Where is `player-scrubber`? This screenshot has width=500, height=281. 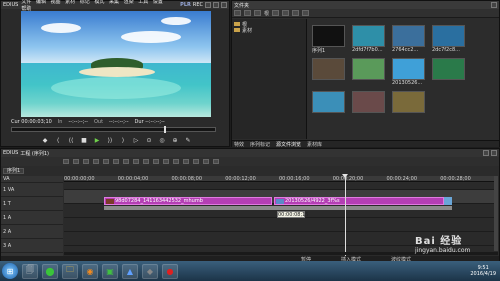 player-scrubber is located at coordinates (113, 129).